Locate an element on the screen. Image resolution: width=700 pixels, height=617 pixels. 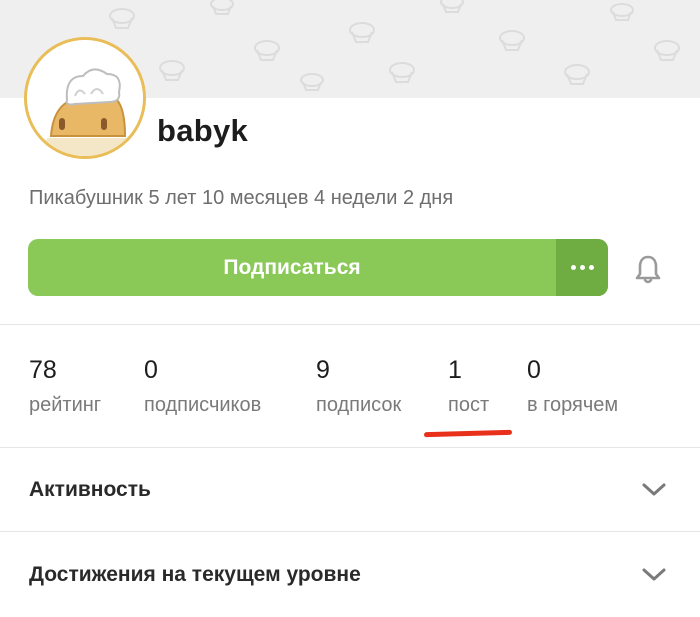
section-title: Достижения на текущем уровне is located at coordinates (195, 574).